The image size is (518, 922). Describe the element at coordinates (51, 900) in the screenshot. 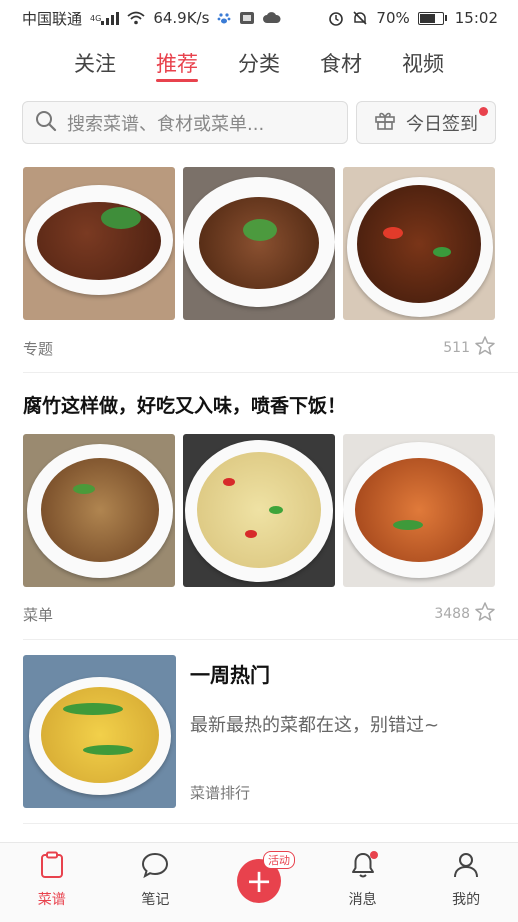

I see `nav-label: 菜谱` at that location.